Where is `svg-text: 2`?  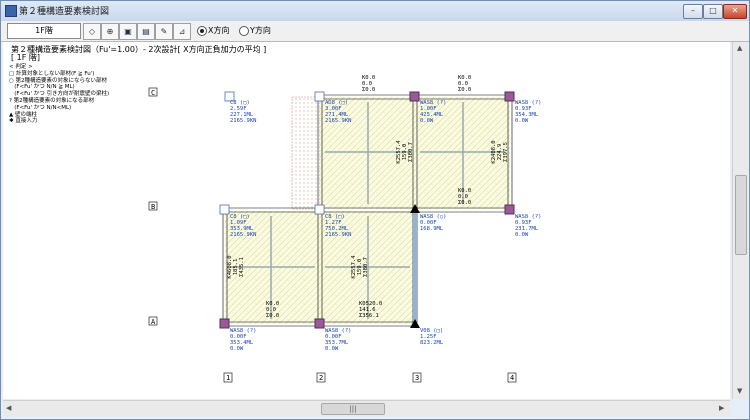
svg-text: 2 is located at coordinates (321, 378).